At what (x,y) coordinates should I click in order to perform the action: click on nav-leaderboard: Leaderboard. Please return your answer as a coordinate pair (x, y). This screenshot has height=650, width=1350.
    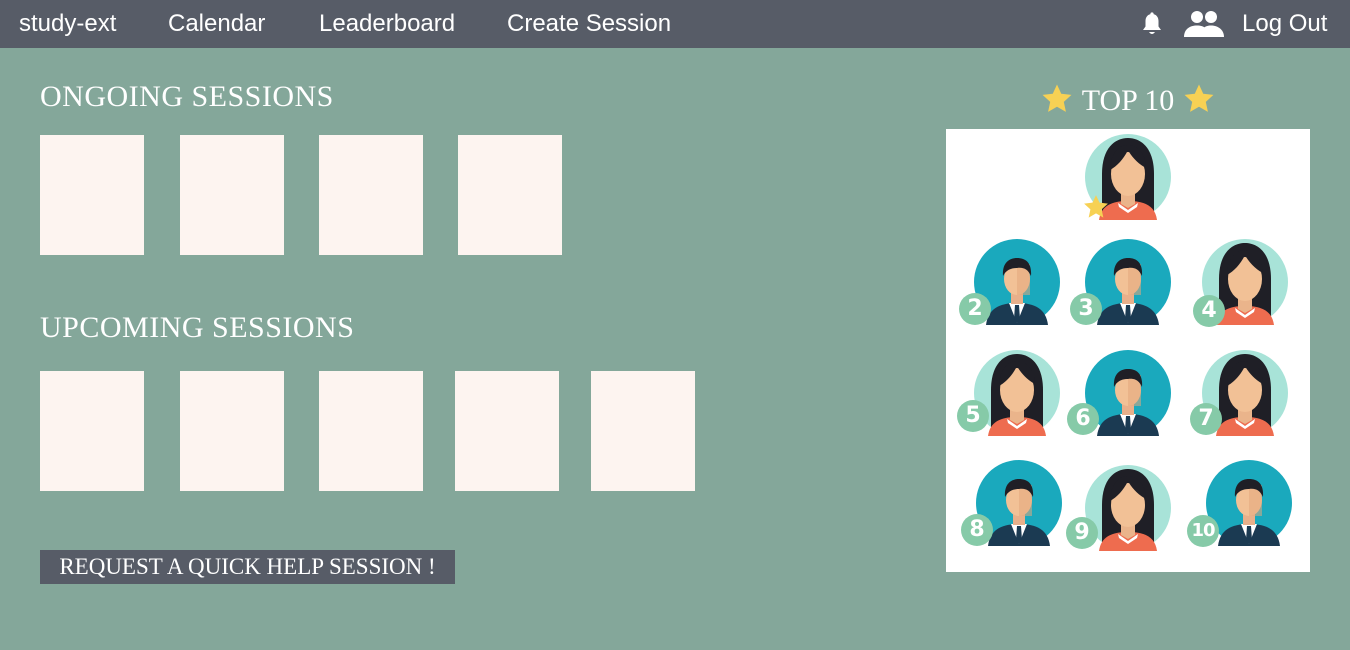
    Looking at the image, I should click on (387, 24).